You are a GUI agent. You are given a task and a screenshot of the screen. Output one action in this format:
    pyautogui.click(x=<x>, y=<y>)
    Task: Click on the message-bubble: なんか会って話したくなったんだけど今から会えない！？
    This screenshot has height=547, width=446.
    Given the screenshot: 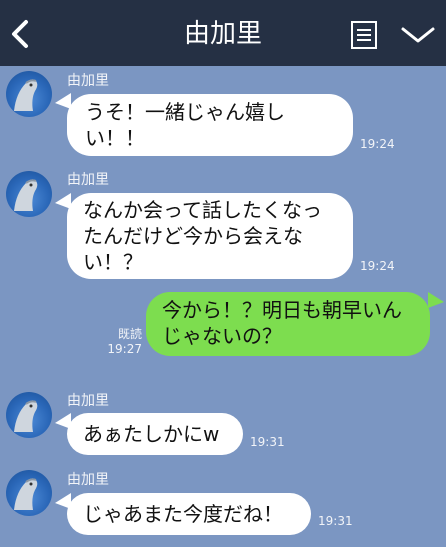 What is the action you would take?
    pyautogui.click(x=210, y=236)
    